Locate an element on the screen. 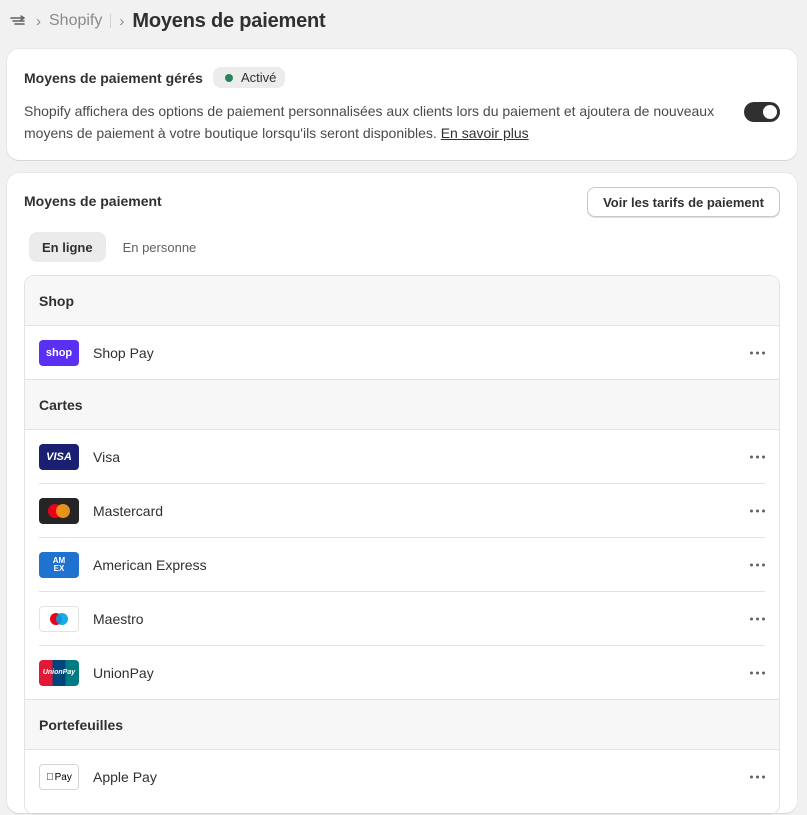 This screenshot has height=815, width=807. status-dot-icon is located at coordinates (228, 77).